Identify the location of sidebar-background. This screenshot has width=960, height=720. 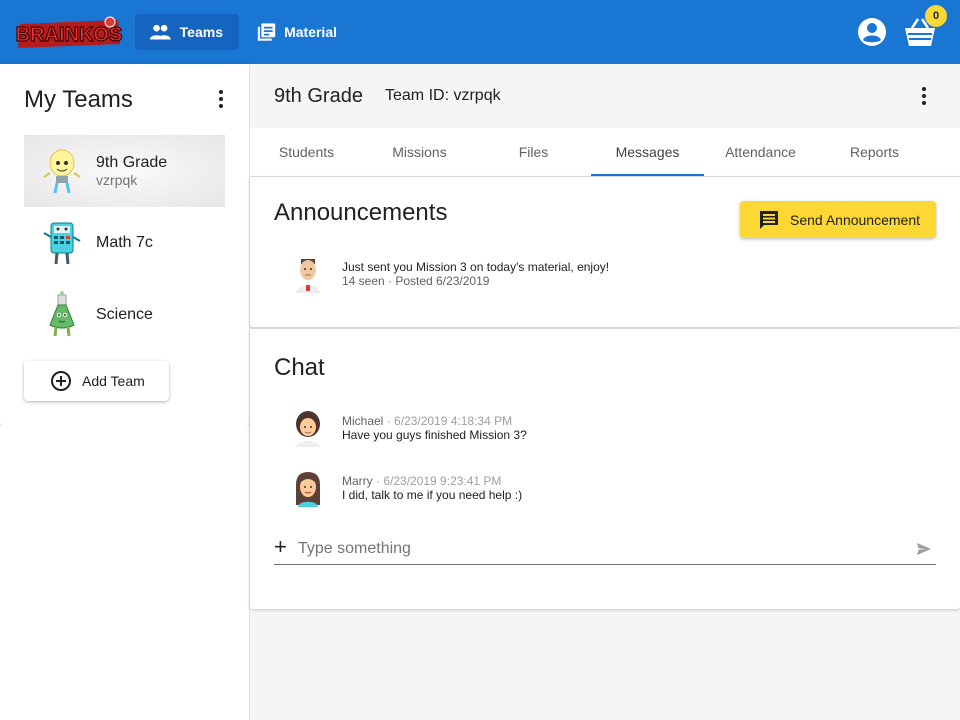
(124, 572).